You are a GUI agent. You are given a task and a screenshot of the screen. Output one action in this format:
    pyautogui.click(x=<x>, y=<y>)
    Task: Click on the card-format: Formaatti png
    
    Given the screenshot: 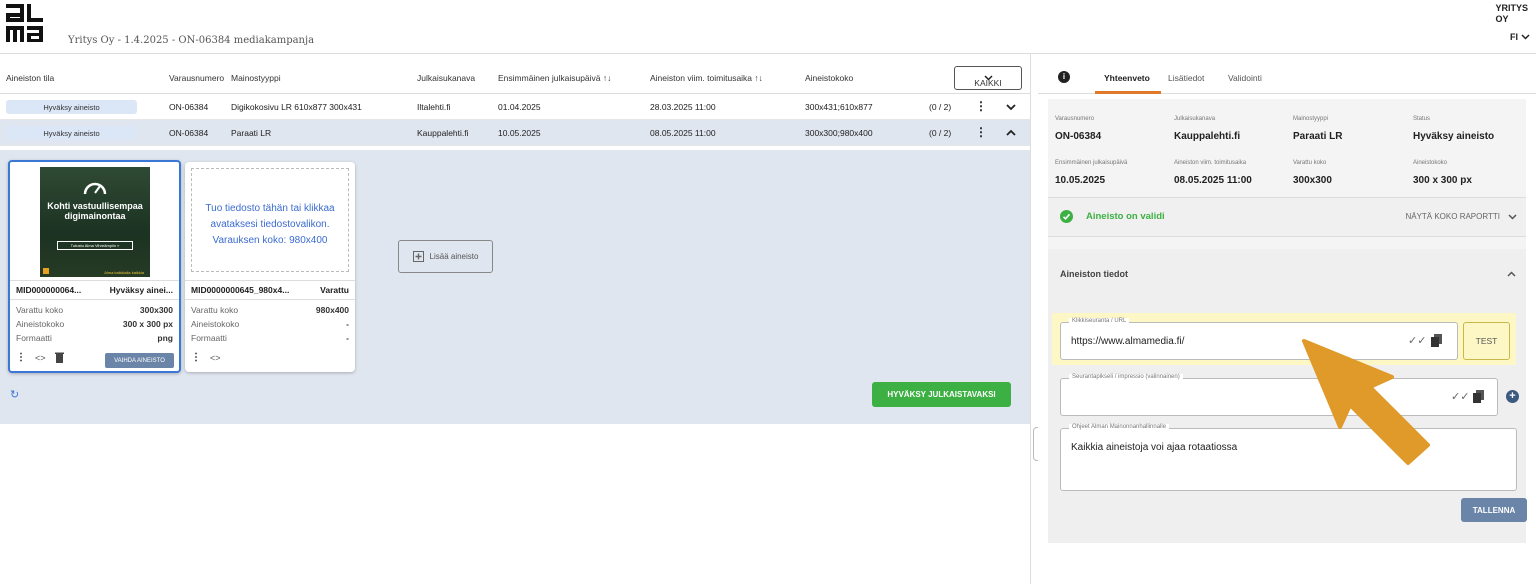 What is the action you would take?
    pyautogui.click(x=94, y=338)
    